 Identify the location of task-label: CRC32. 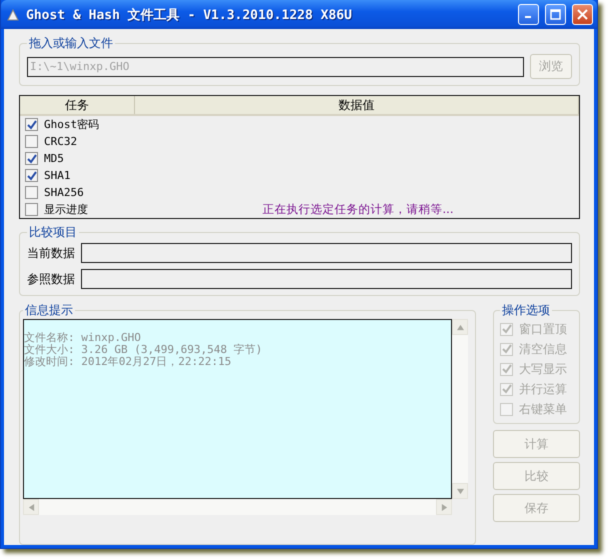
(61, 141).